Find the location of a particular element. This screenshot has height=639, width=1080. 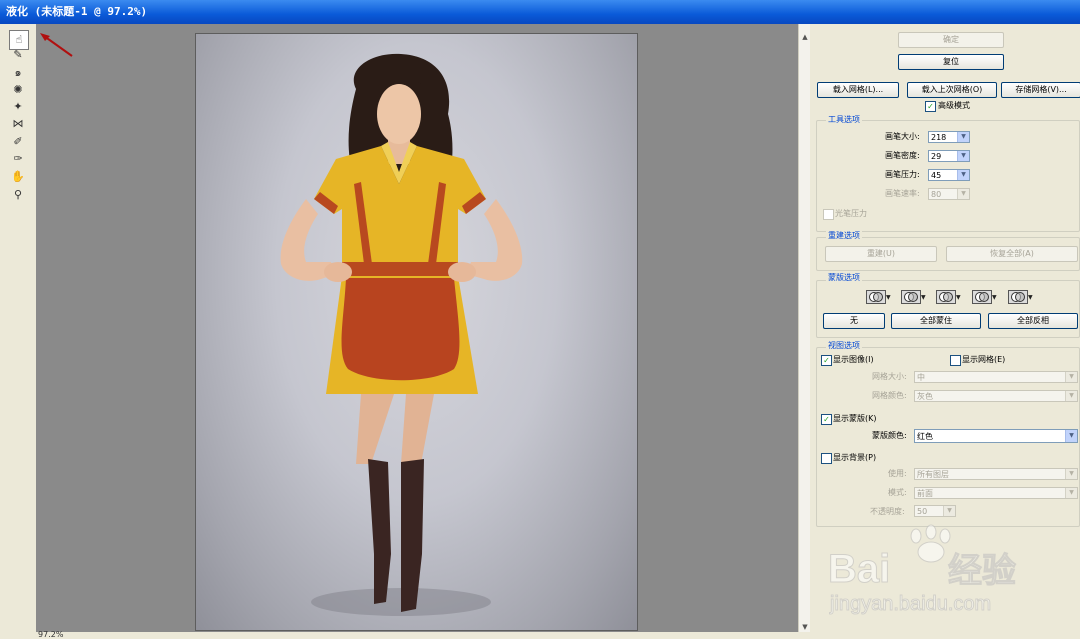

reconstruct-icon: ✎ is located at coordinates (18, 55).